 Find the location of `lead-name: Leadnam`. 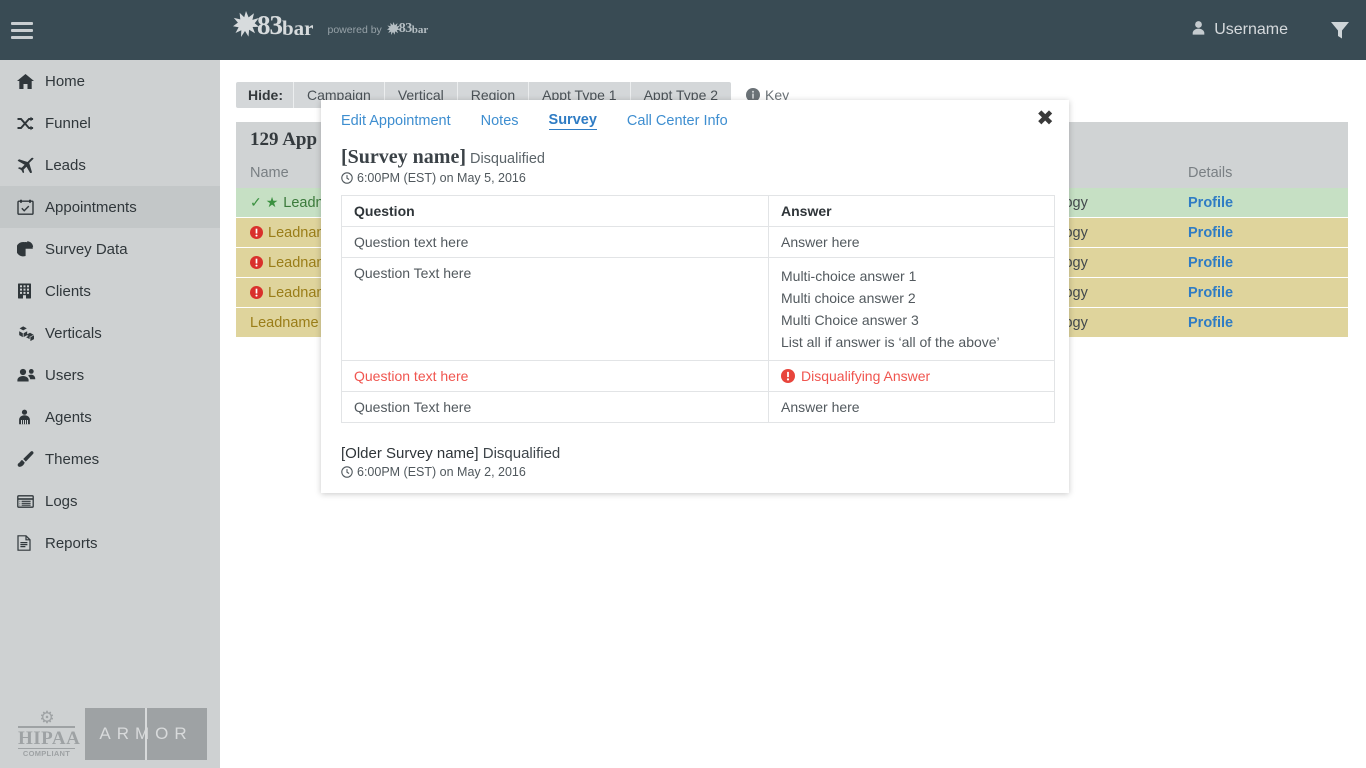

lead-name: Leadnam is located at coordinates (298, 292).